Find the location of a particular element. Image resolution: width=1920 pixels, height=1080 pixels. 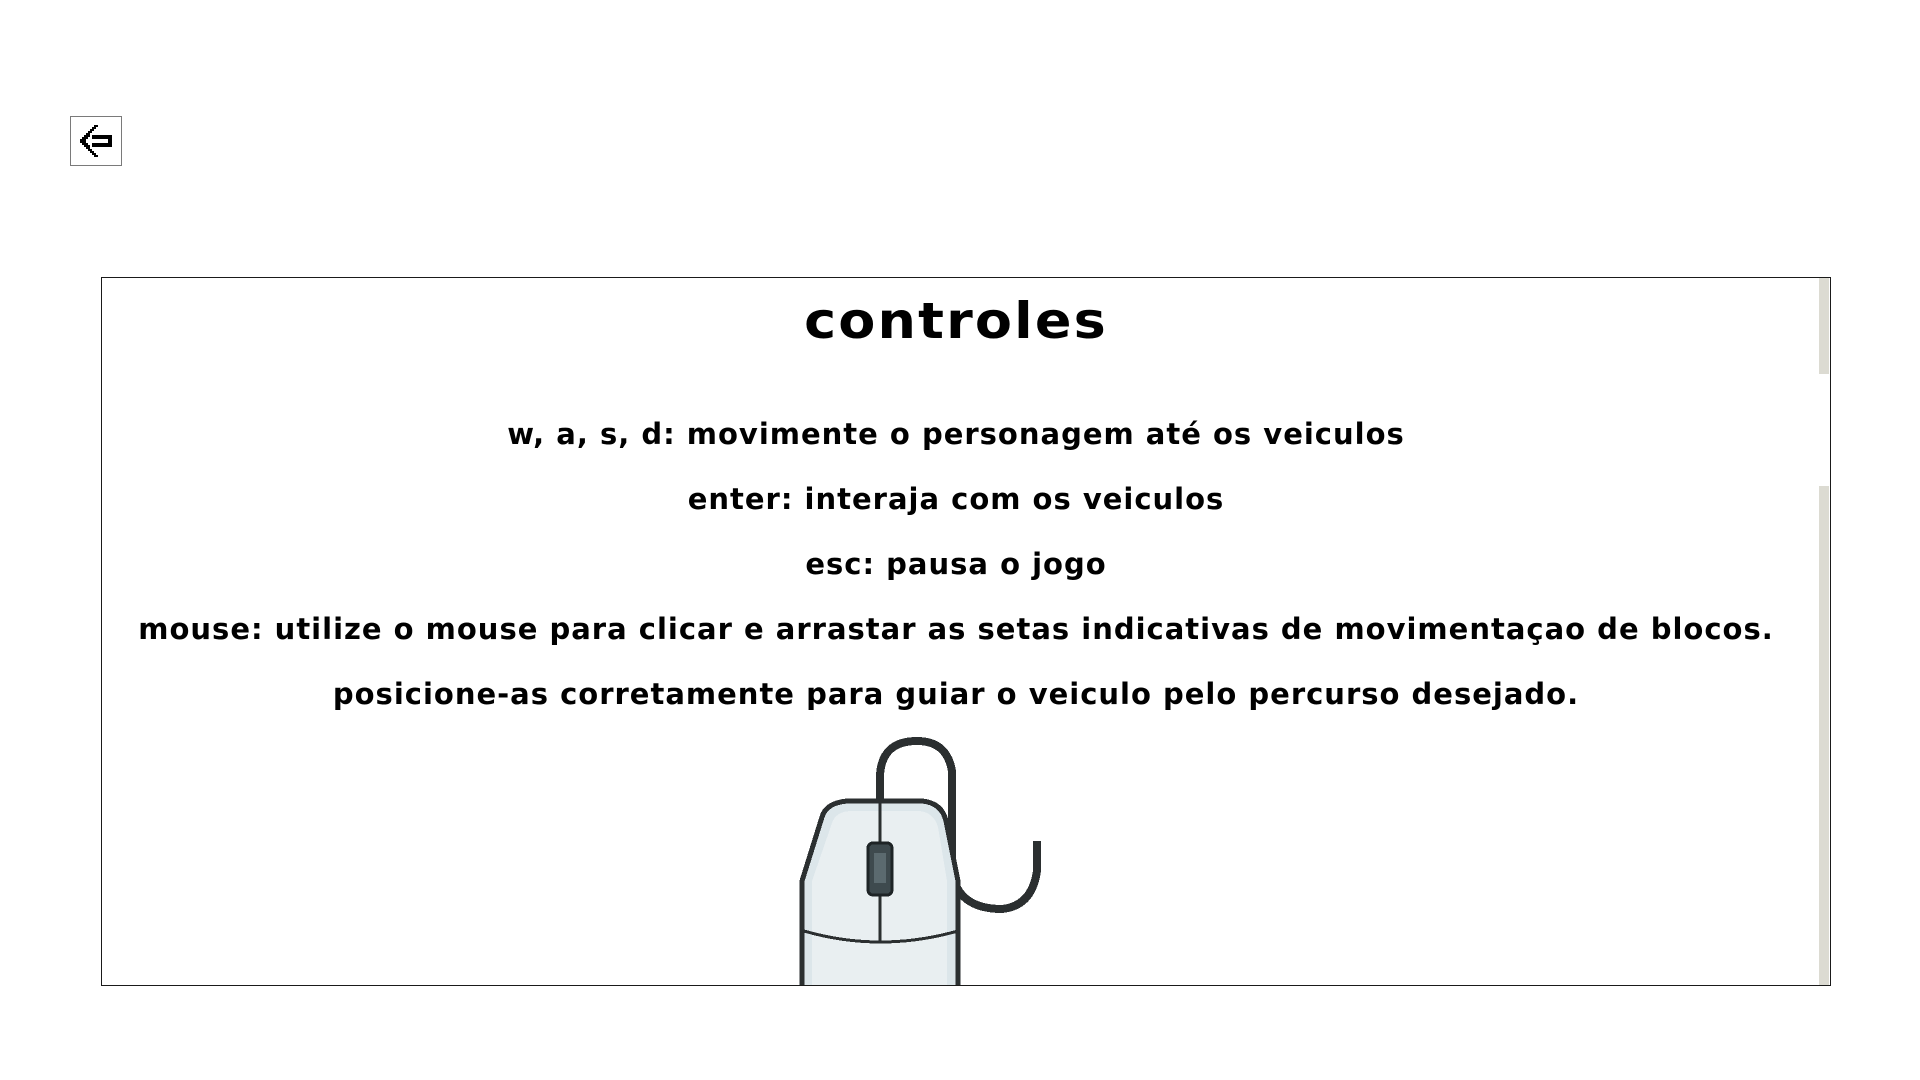

scrollbar-thumb is located at coordinates (1824, 735).